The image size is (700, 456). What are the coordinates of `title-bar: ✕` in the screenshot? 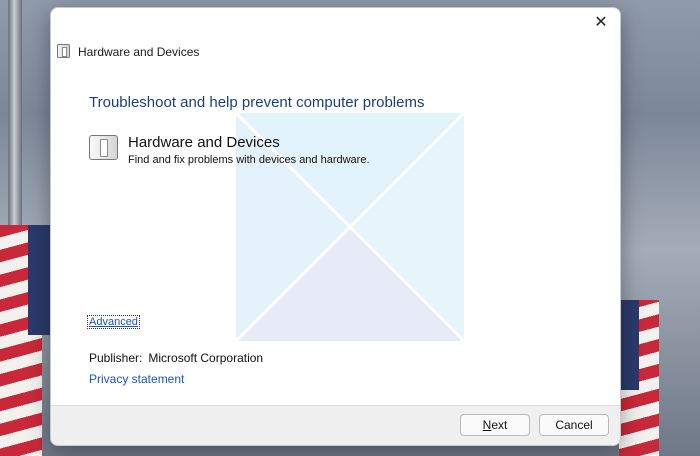 It's located at (335, 28).